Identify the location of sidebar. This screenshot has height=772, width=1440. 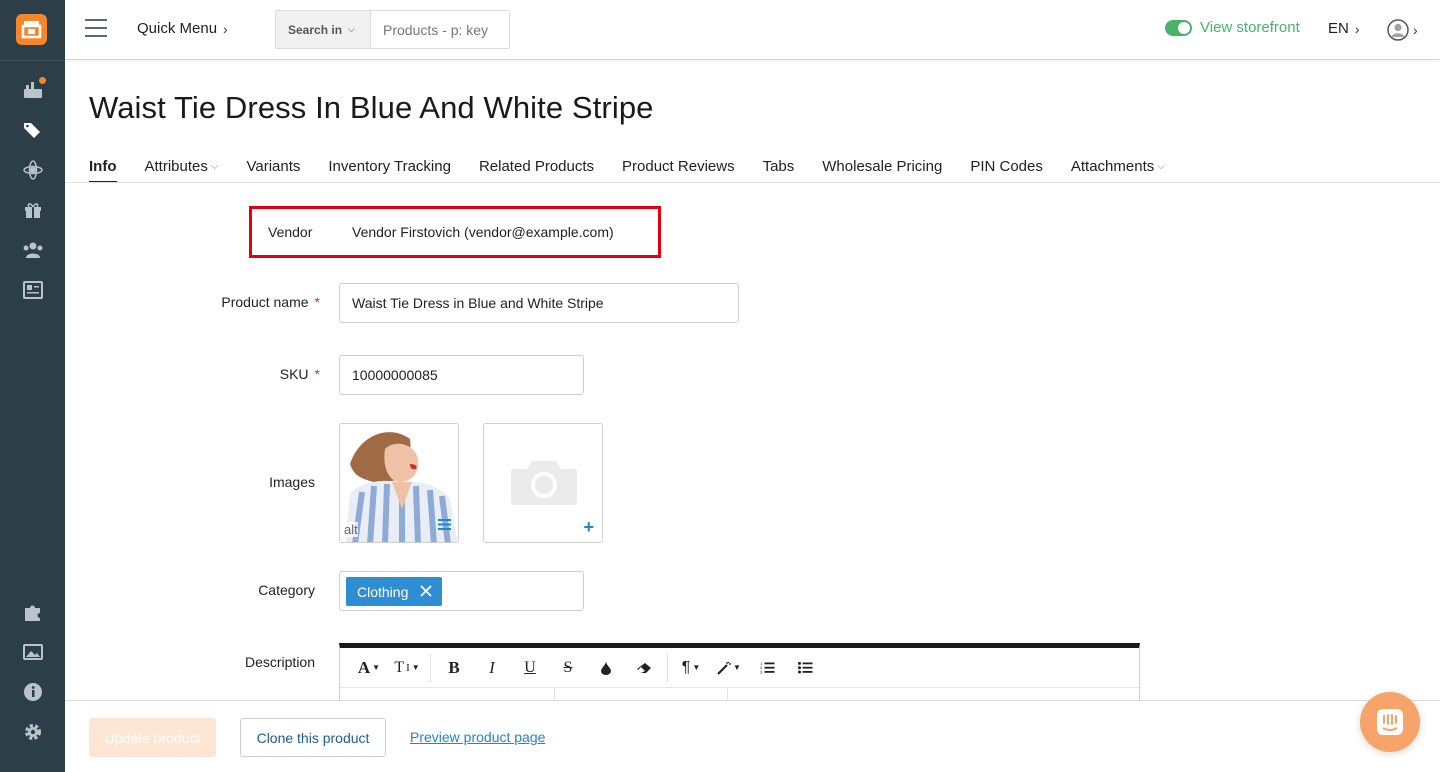
(32, 386).